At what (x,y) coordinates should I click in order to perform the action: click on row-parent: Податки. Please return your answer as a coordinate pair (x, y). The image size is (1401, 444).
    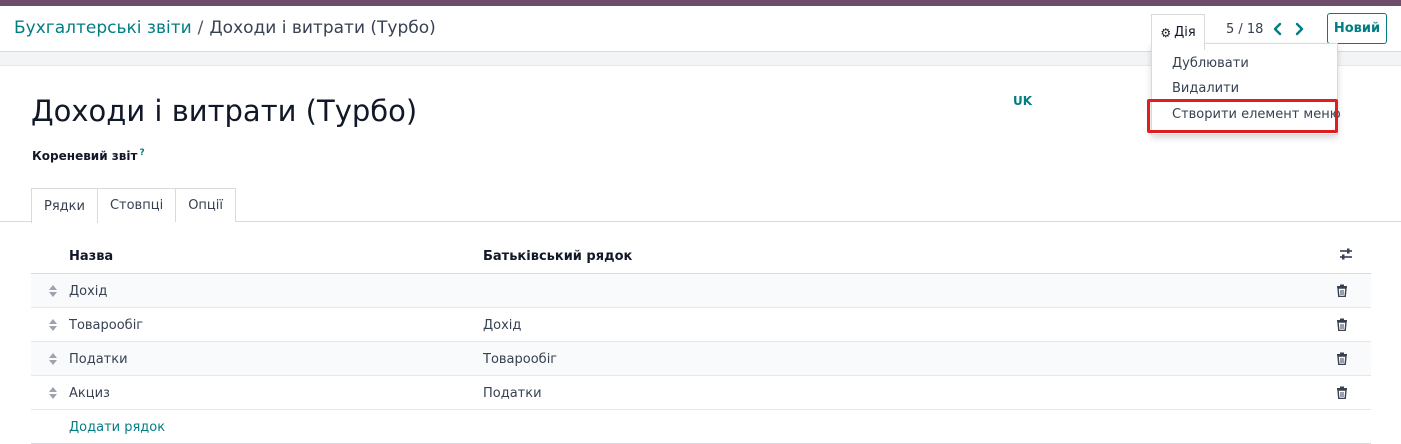
    Looking at the image, I should click on (512, 393).